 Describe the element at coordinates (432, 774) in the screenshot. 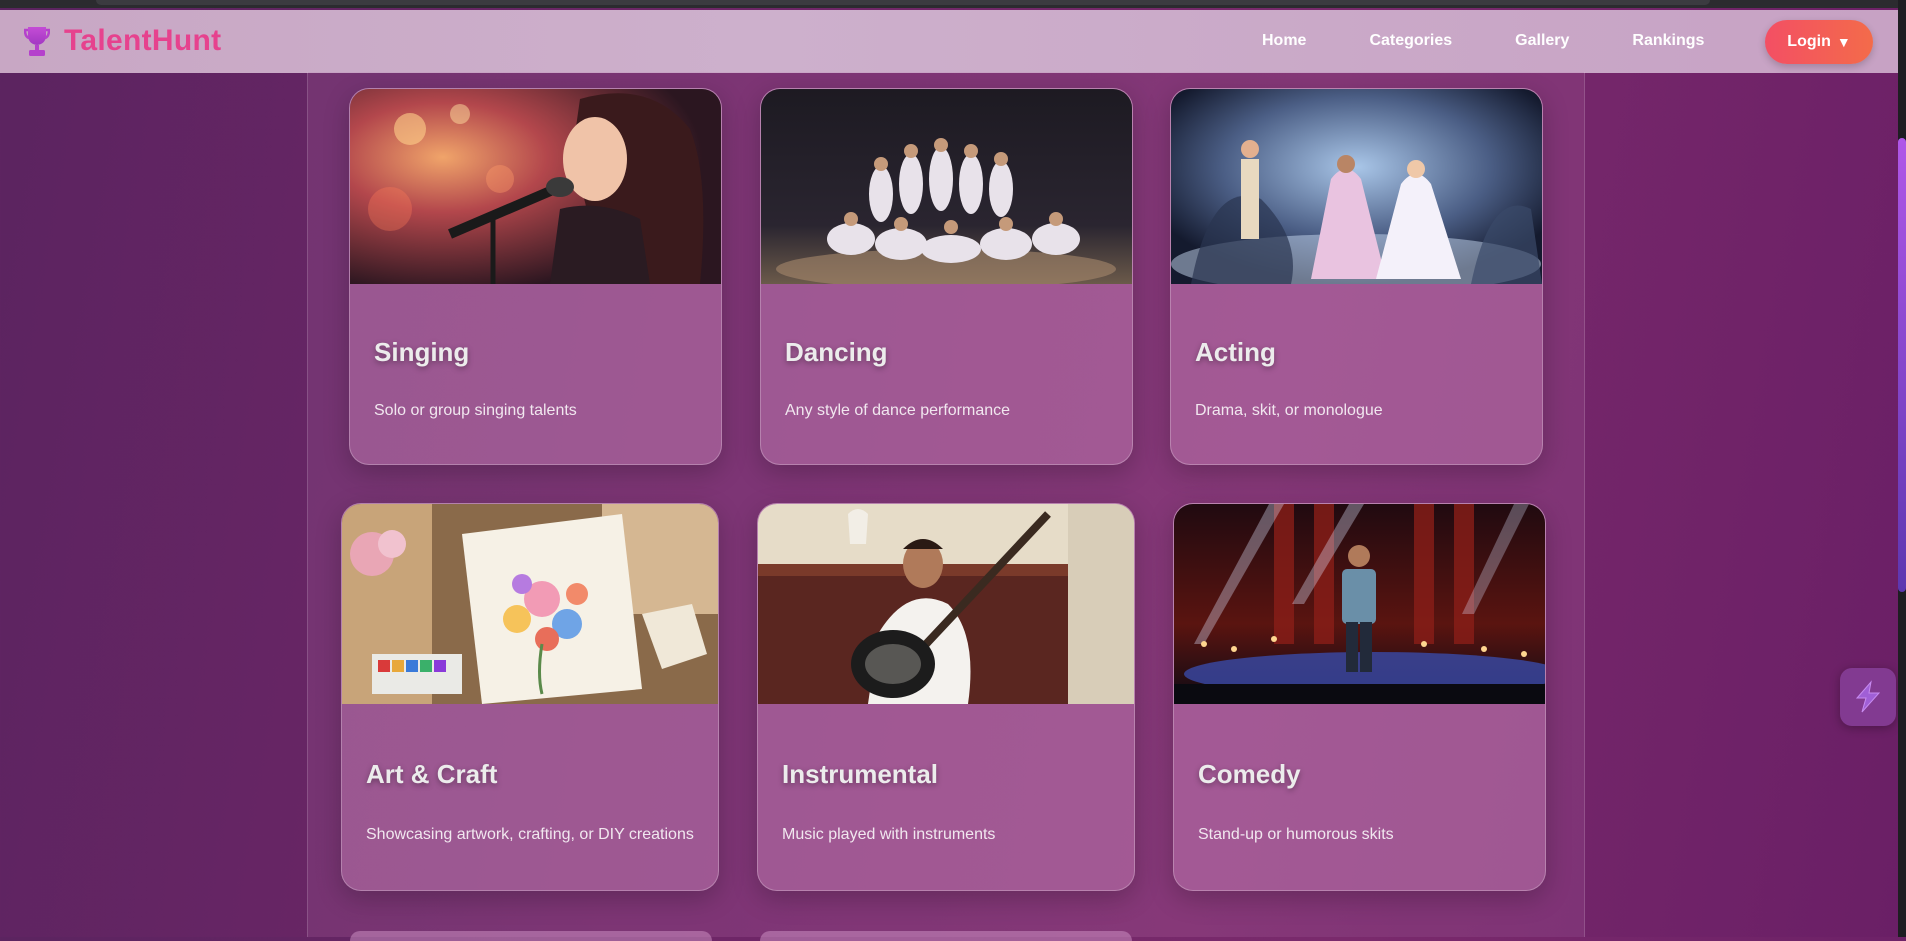

I see `card-title: Art & Craft` at that location.